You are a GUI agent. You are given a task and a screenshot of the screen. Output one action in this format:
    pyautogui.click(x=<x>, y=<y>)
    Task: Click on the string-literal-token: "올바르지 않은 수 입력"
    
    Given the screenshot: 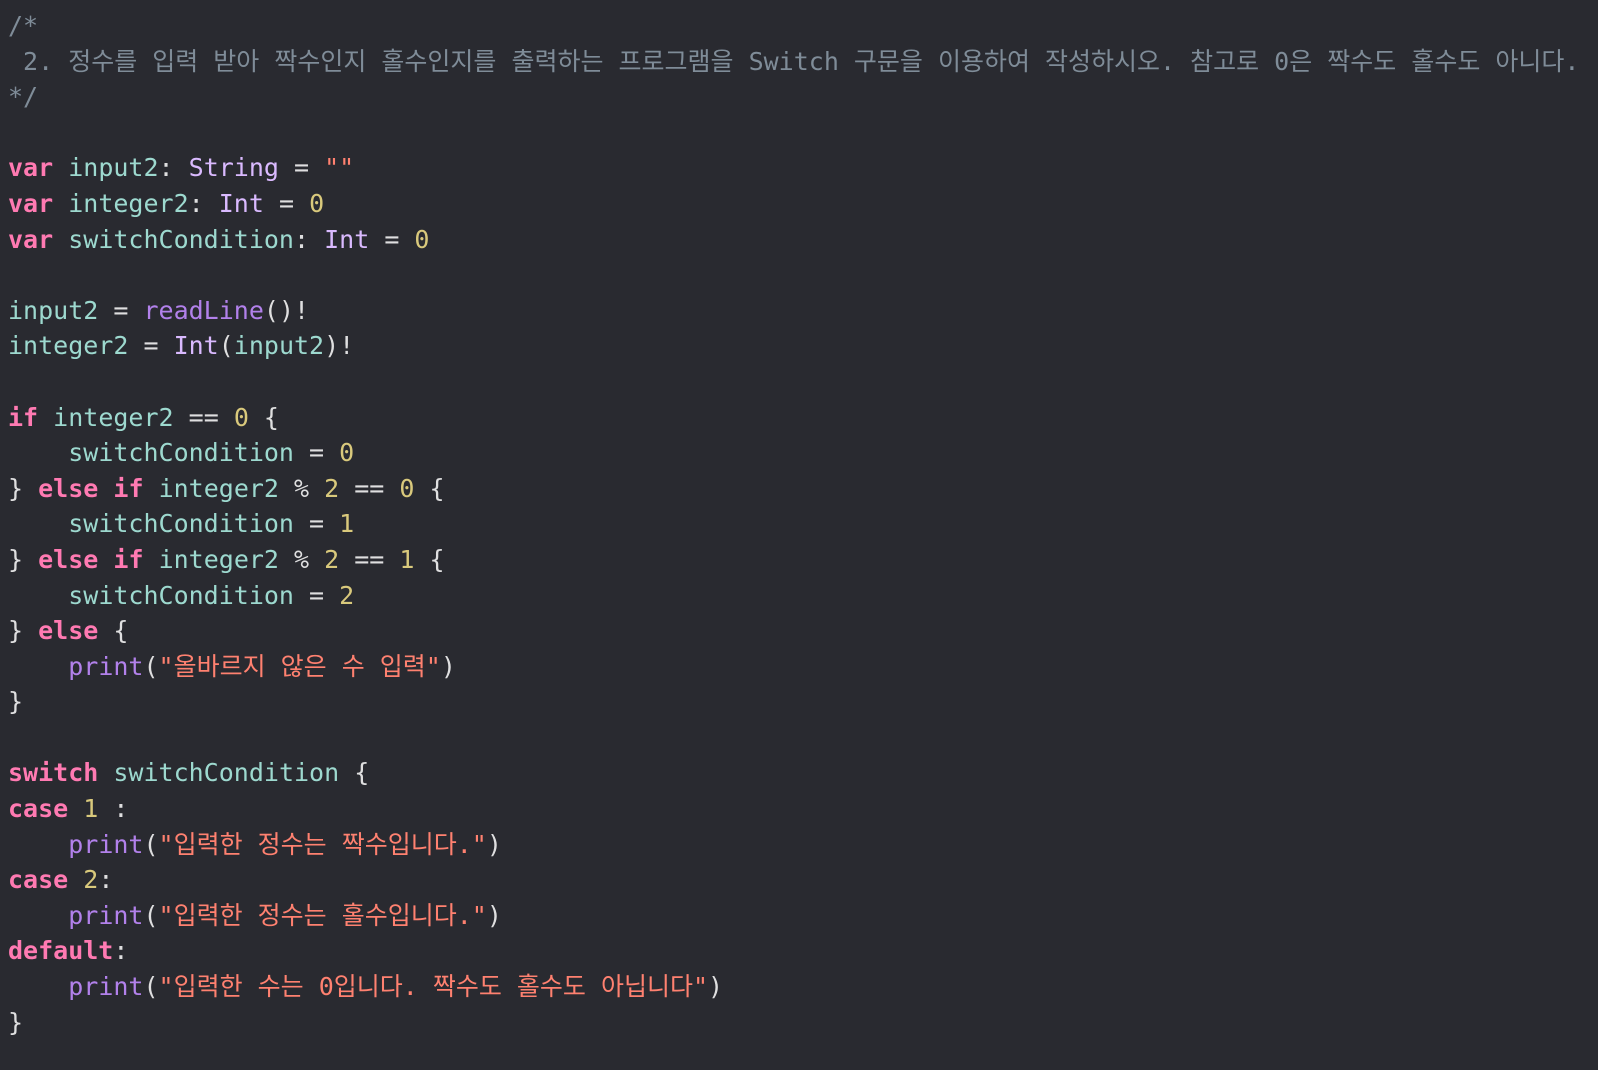 What is the action you would take?
    pyautogui.click(x=299, y=666)
    